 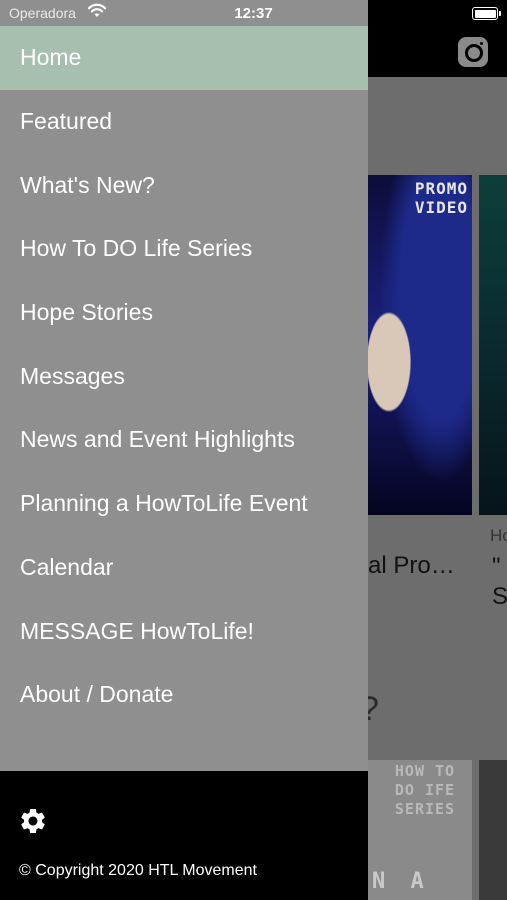 I want to click on menu-item-home: Home, so click(x=184, y=58).